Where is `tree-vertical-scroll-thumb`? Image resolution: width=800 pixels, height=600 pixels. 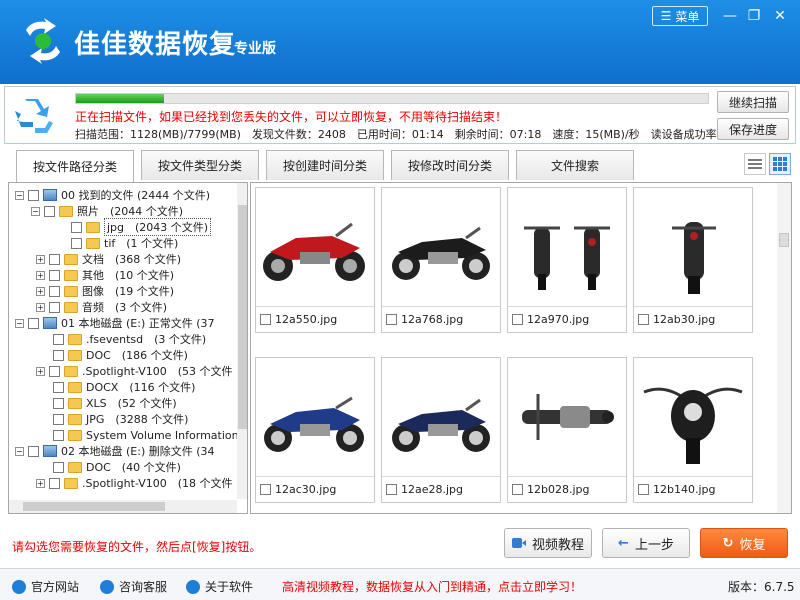
tree-vertical-scroll-thumb is located at coordinates (242, 317).